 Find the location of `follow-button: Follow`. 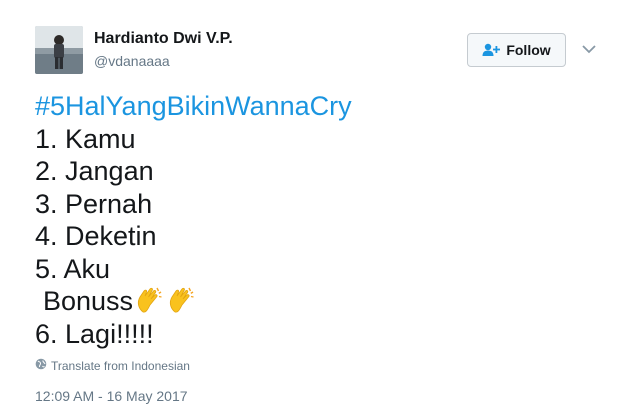

follow-button: Follow is located at coordinates (516, 50).